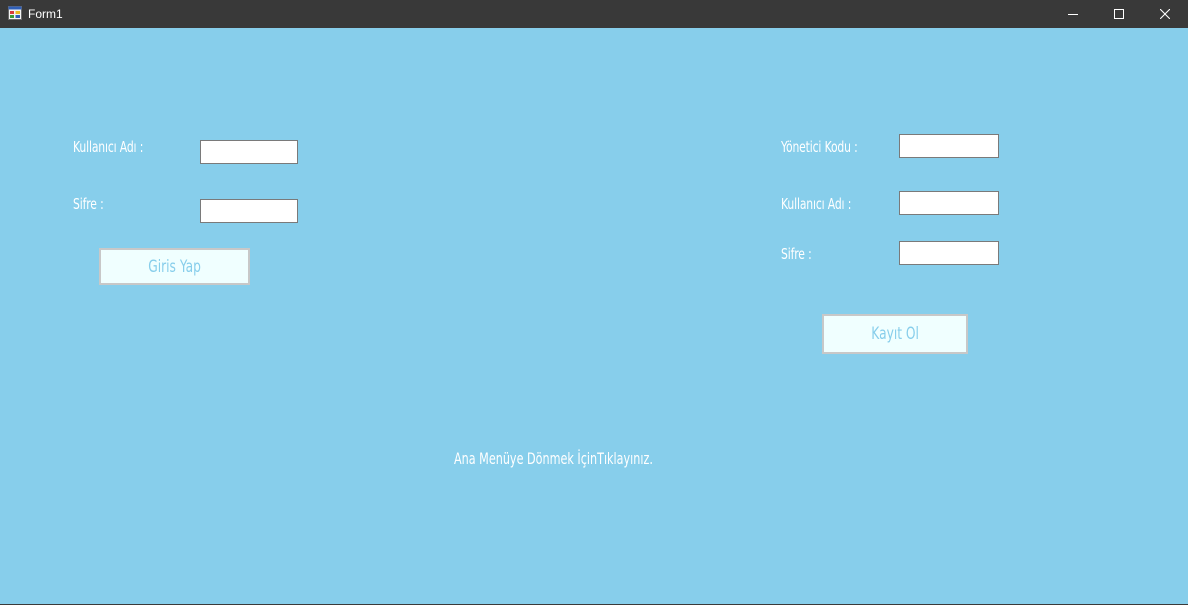 The image size is (1188, 605). What do you see at coordinates (796, 254) in the screenshot?
I see `register-password-label: Sifre :` at bounding box center [796, 254].